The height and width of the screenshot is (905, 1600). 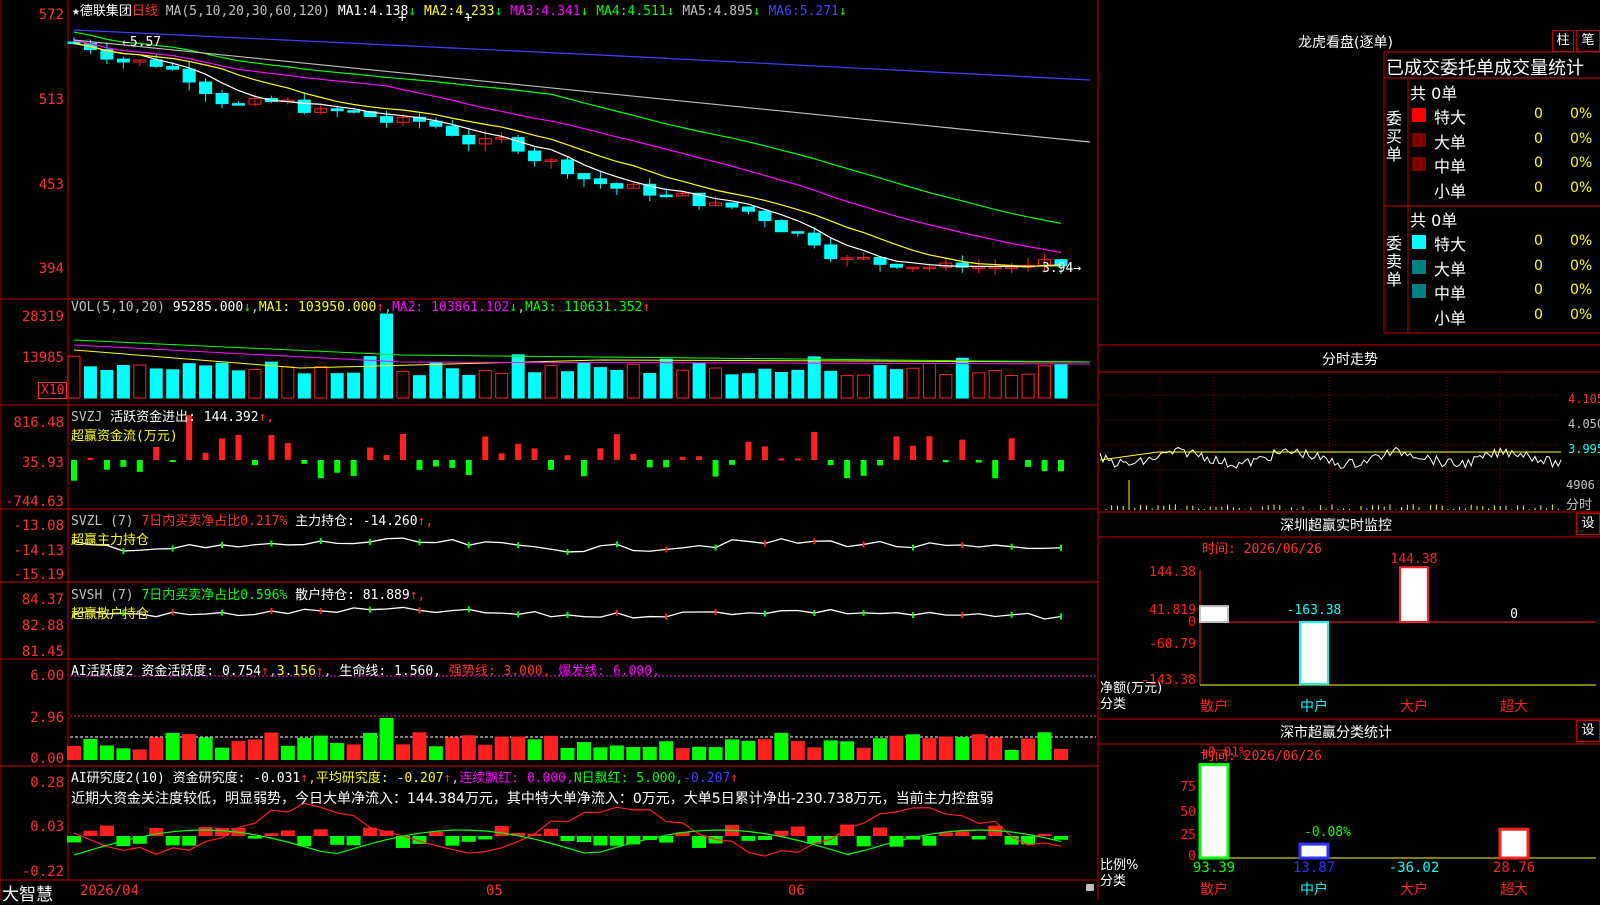 What do you see at coordinates (51, 100) in the screenshot?
I see `price-axis-label: 513` at bounding box center [51, 100].